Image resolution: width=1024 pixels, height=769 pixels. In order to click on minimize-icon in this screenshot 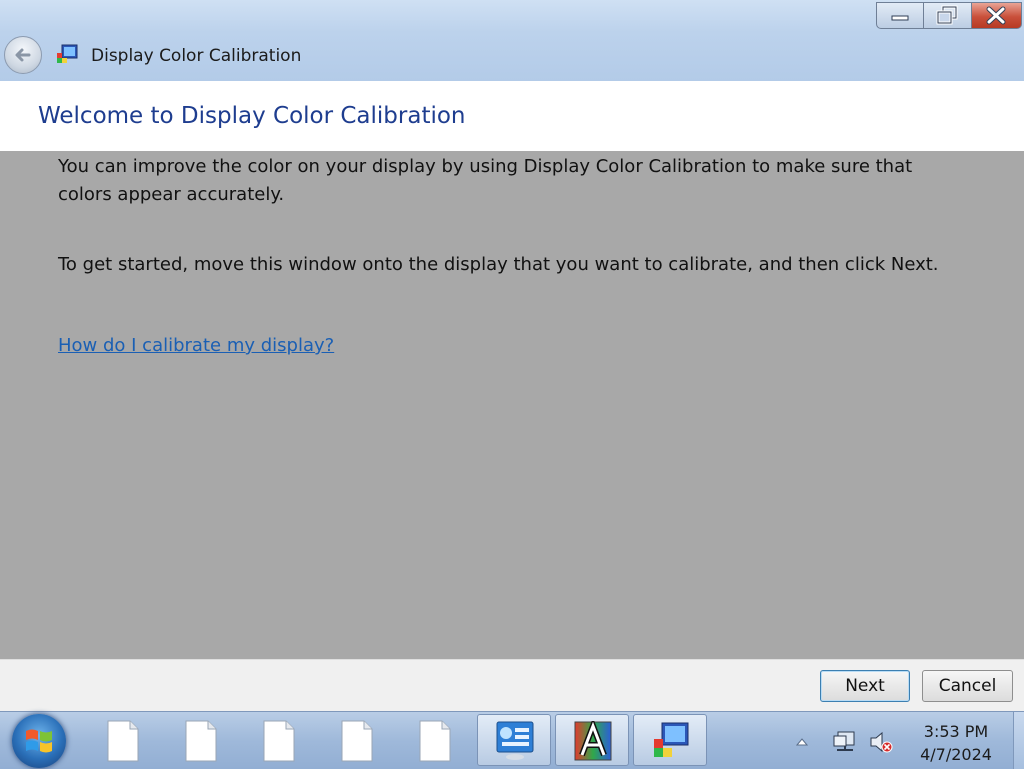, I will do `click(900, 18)`.